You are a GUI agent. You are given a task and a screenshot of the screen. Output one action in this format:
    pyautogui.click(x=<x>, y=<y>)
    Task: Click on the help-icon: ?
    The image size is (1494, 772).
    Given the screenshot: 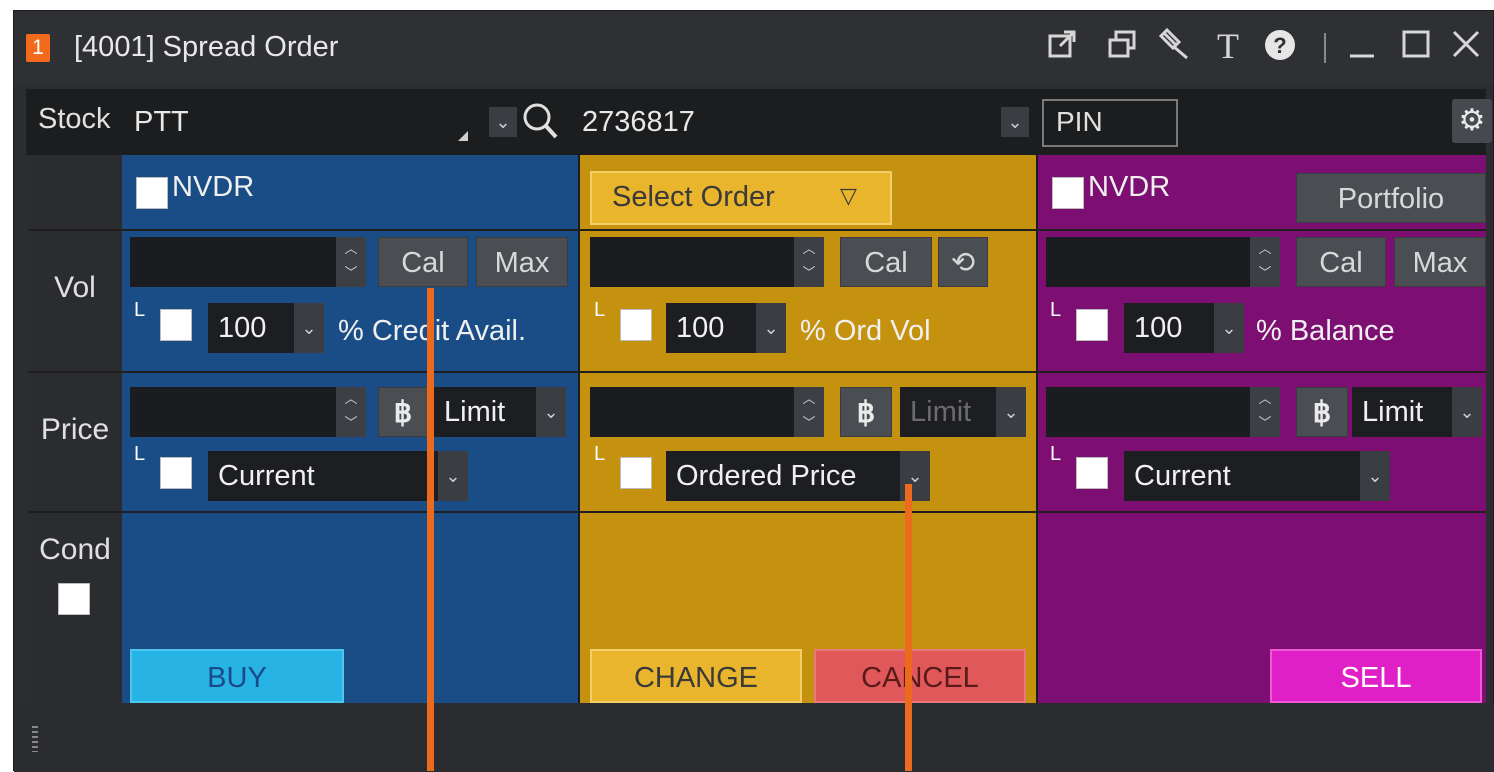 What is the action you would take?
    pyautogui.click(x=1280, y=46)
    